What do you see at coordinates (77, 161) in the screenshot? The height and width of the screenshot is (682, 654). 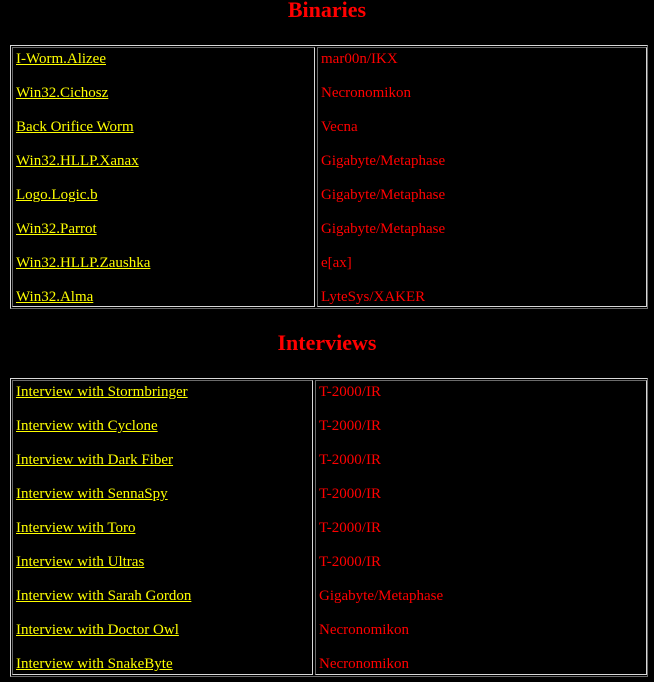 I see `binary-link-xanax: Win32.HLLP.Xanax` at bounding box center [77, 161].